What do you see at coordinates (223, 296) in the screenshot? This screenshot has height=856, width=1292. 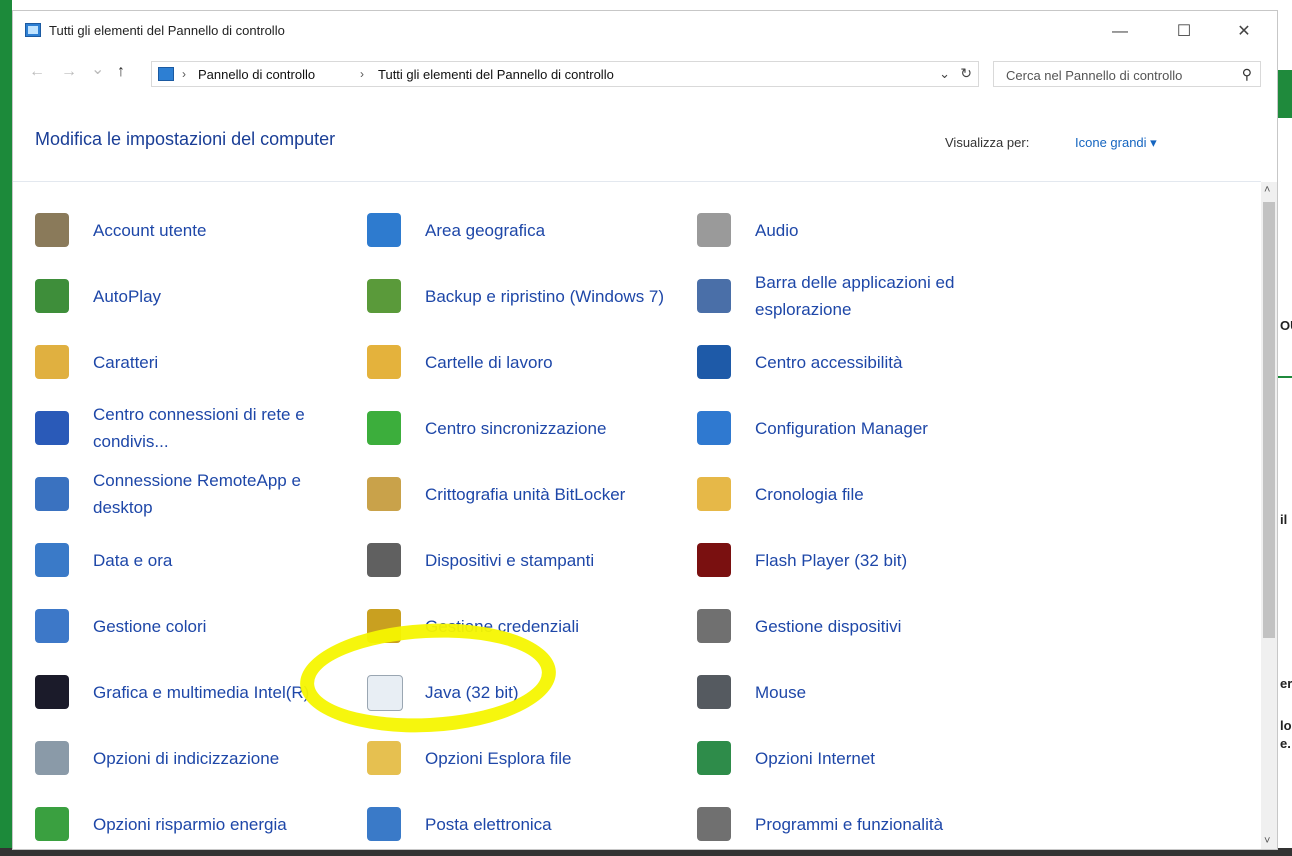 I see `control-panel-item-label: AutoPlay` at bounding box center [223, 296].